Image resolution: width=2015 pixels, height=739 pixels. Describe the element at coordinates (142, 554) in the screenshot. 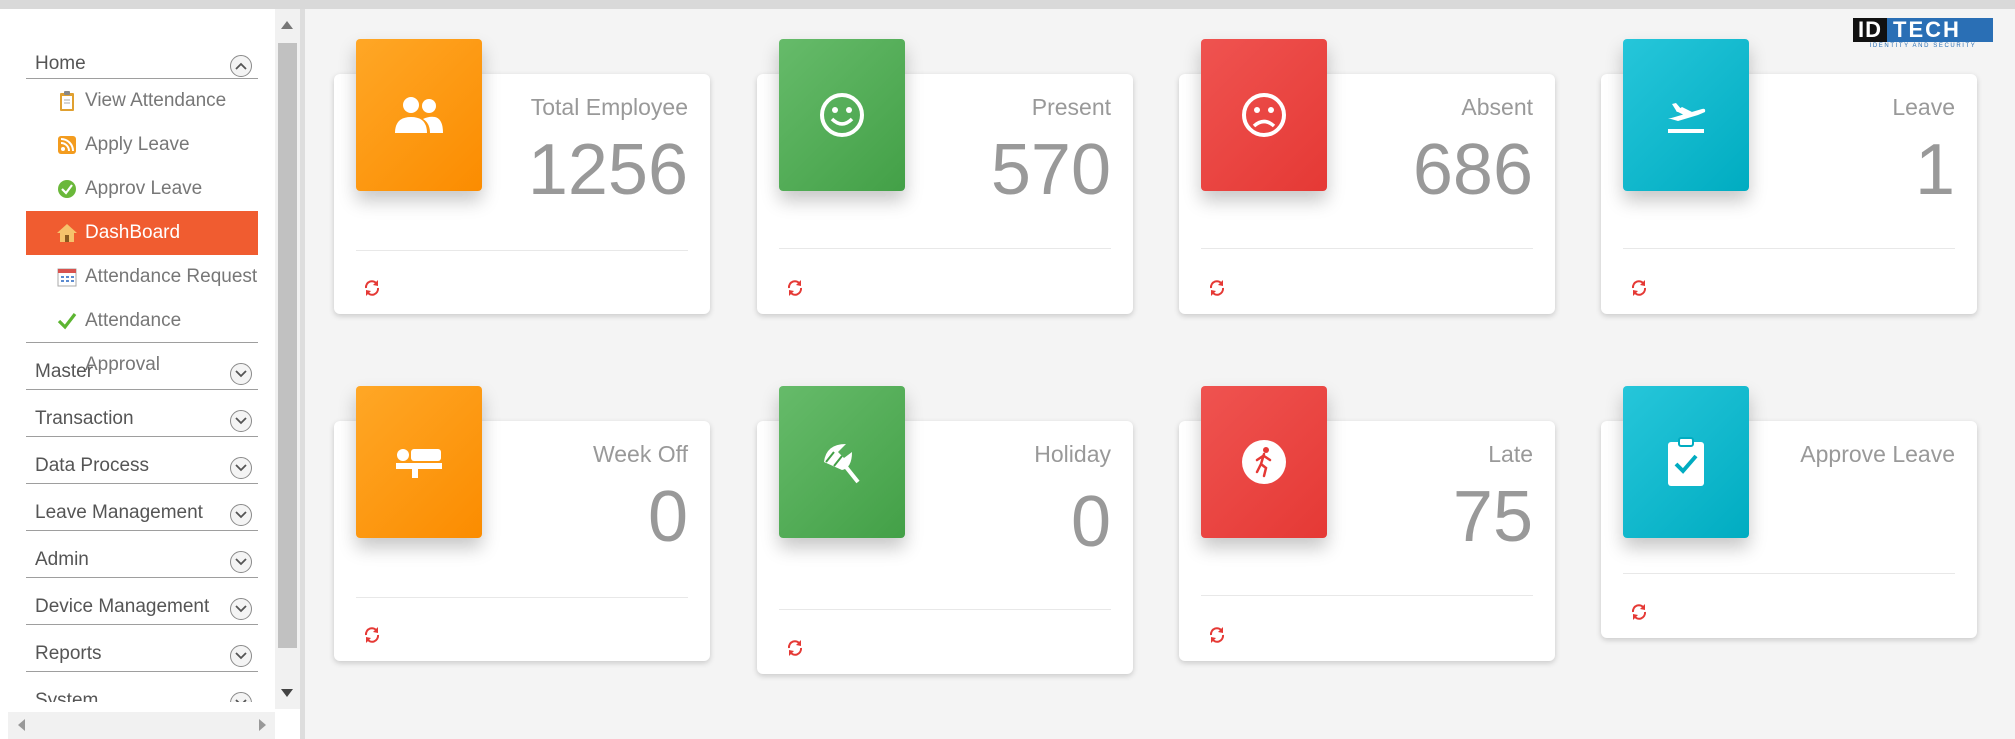

I see `menu-admin: Admin` at that location.